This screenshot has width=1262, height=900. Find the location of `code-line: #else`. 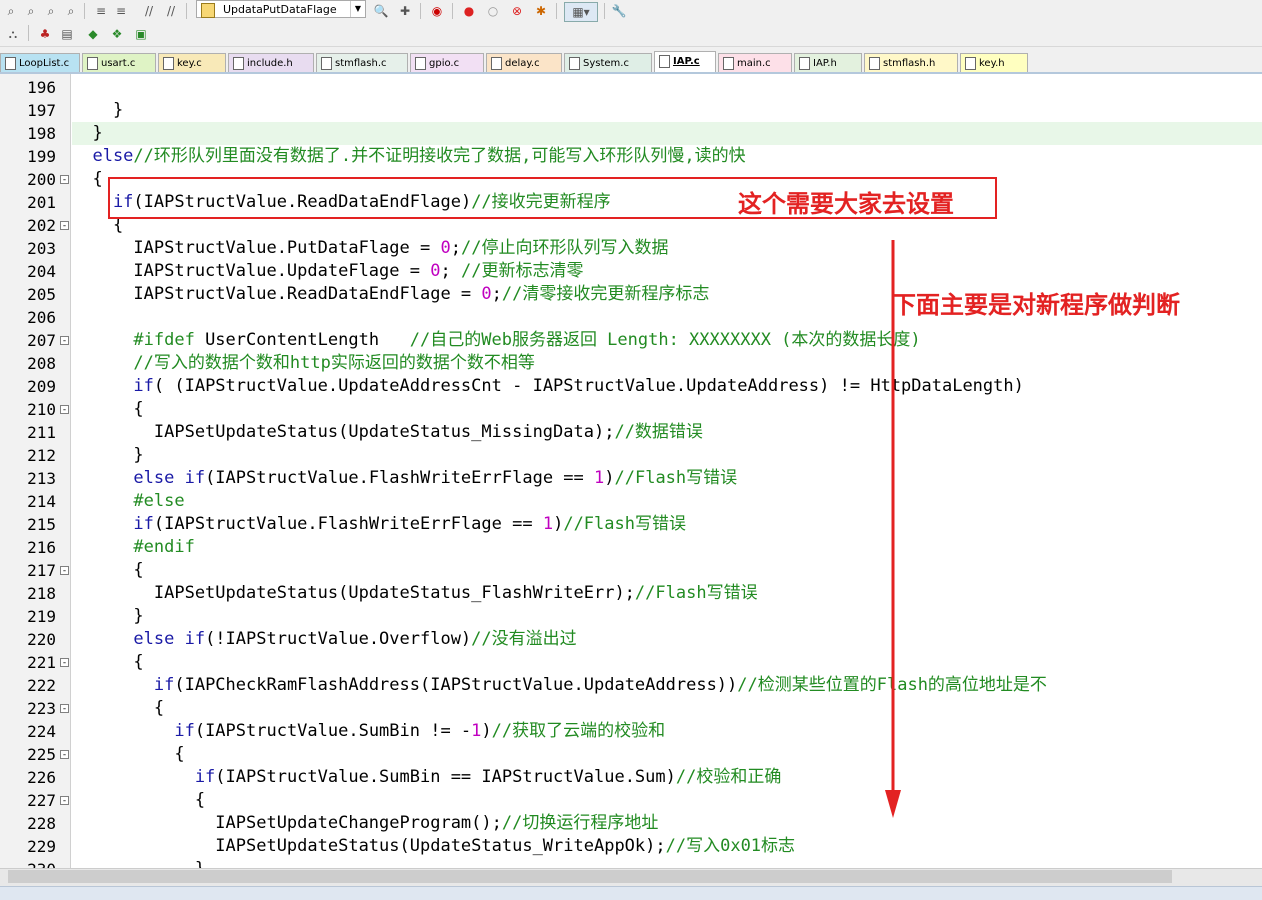

code-line: #else is located at coordinates (667, 501).